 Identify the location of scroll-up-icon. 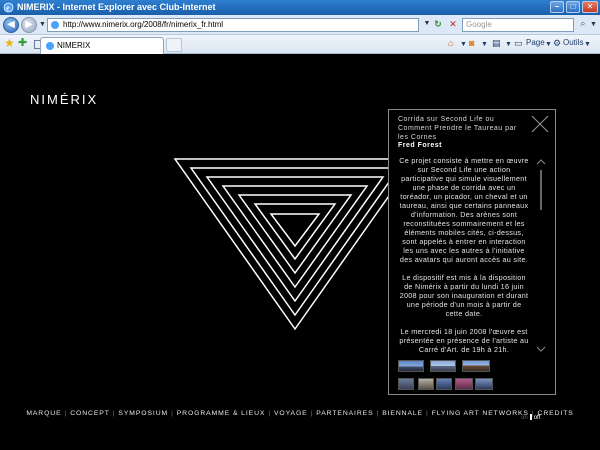
(541, 162).